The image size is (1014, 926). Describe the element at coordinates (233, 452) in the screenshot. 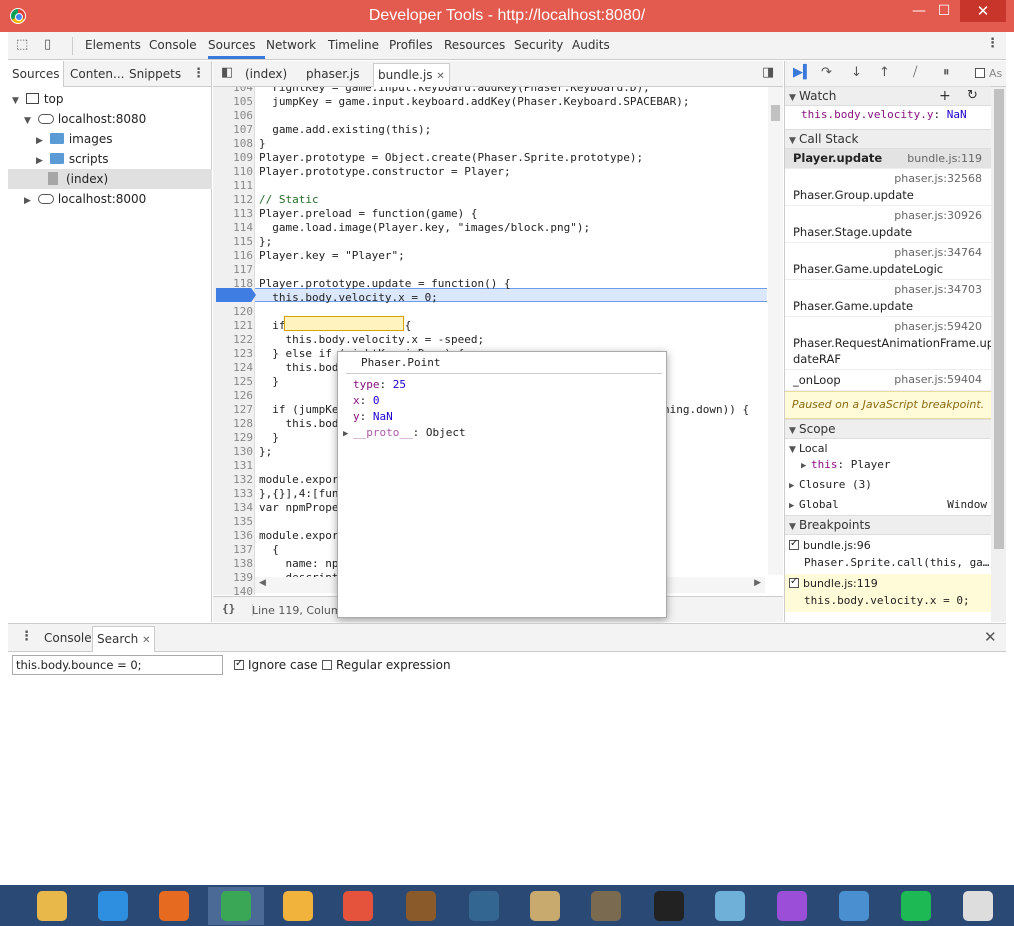

I see `line-number: 130` at that location.